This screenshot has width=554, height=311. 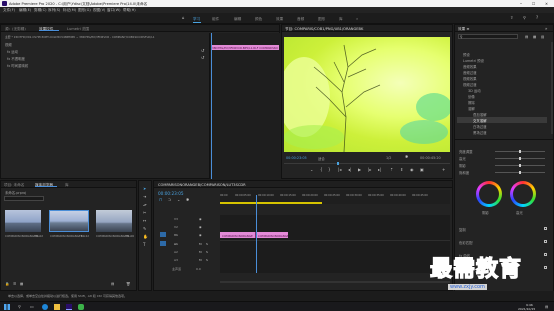 What do you see at coordinates (163, 243) in the screenshot?
I see `track-target-a1` at bounding box center [163, 243].